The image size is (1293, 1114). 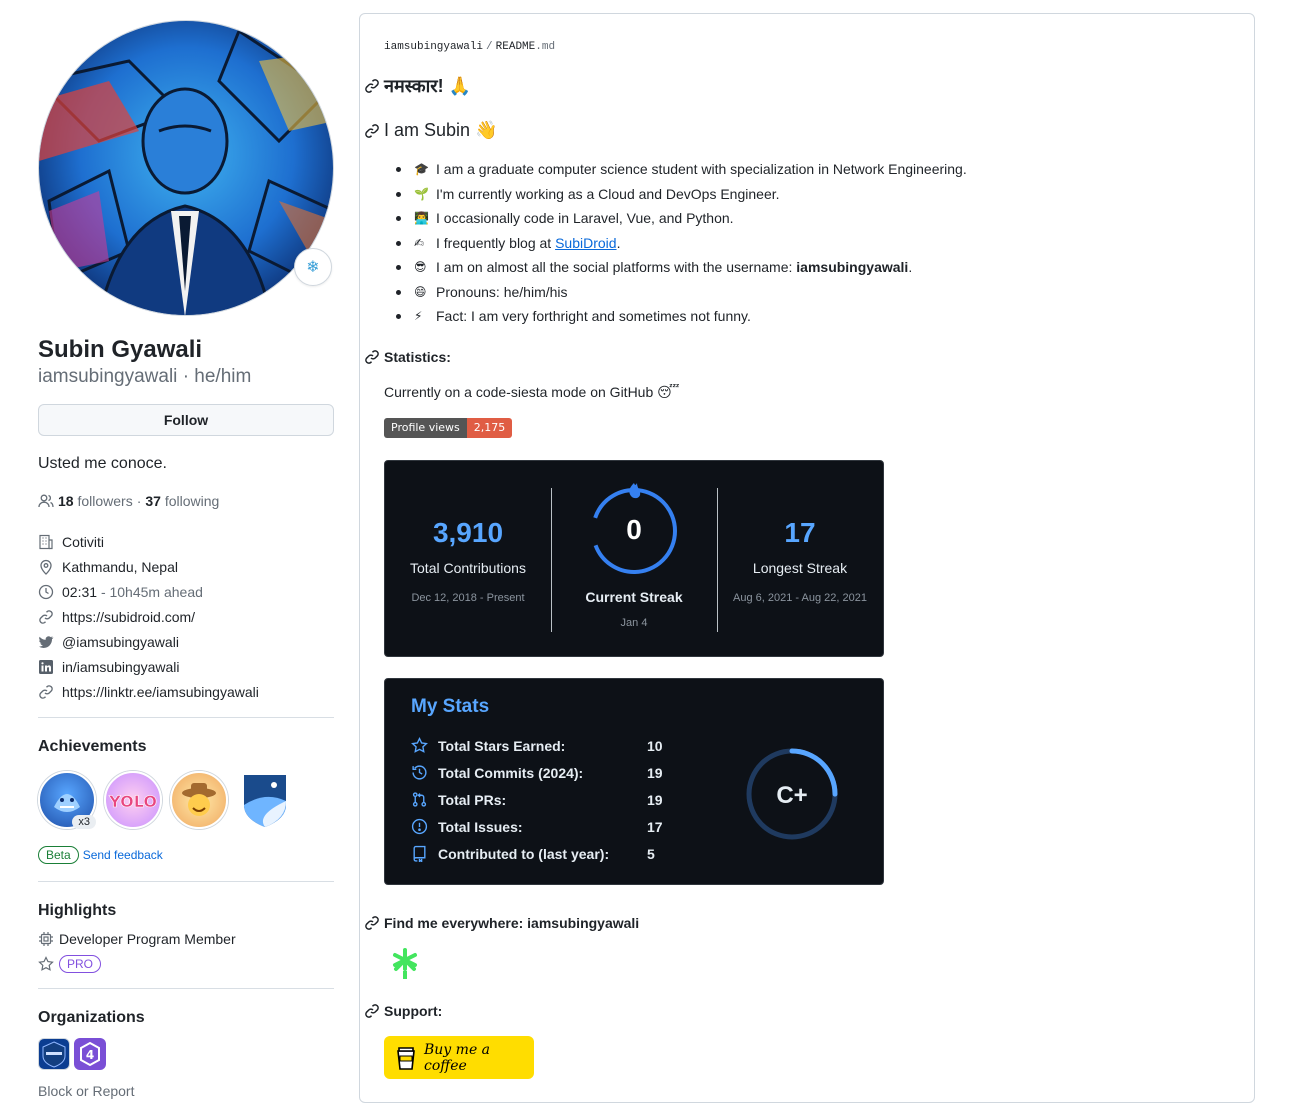 I want to click on achievement-count-badge: x3, so click(x=84, y=822).